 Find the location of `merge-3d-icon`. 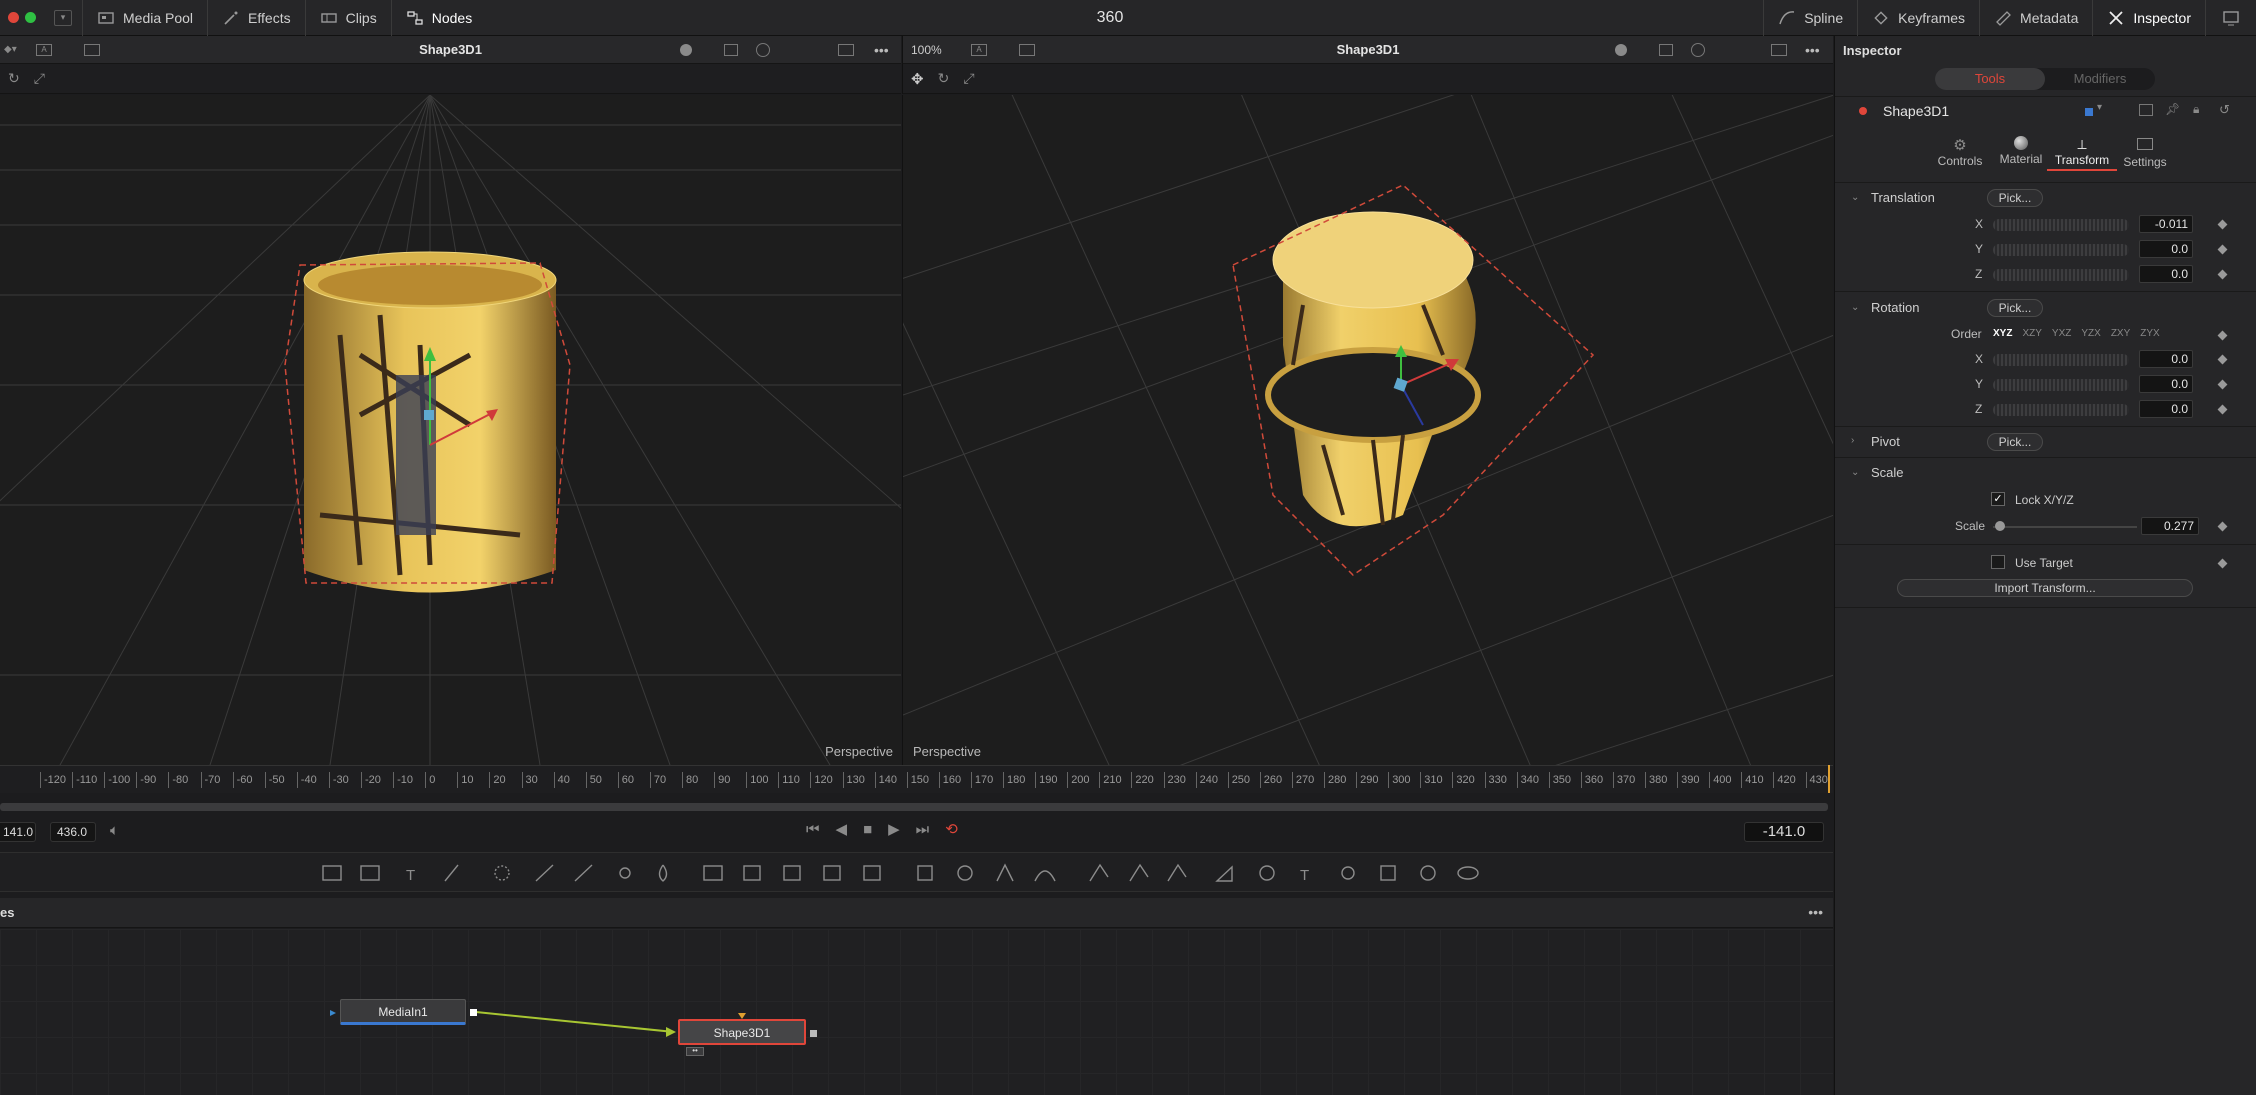

merge-3d-icon is located at coordinates (1388, 873).